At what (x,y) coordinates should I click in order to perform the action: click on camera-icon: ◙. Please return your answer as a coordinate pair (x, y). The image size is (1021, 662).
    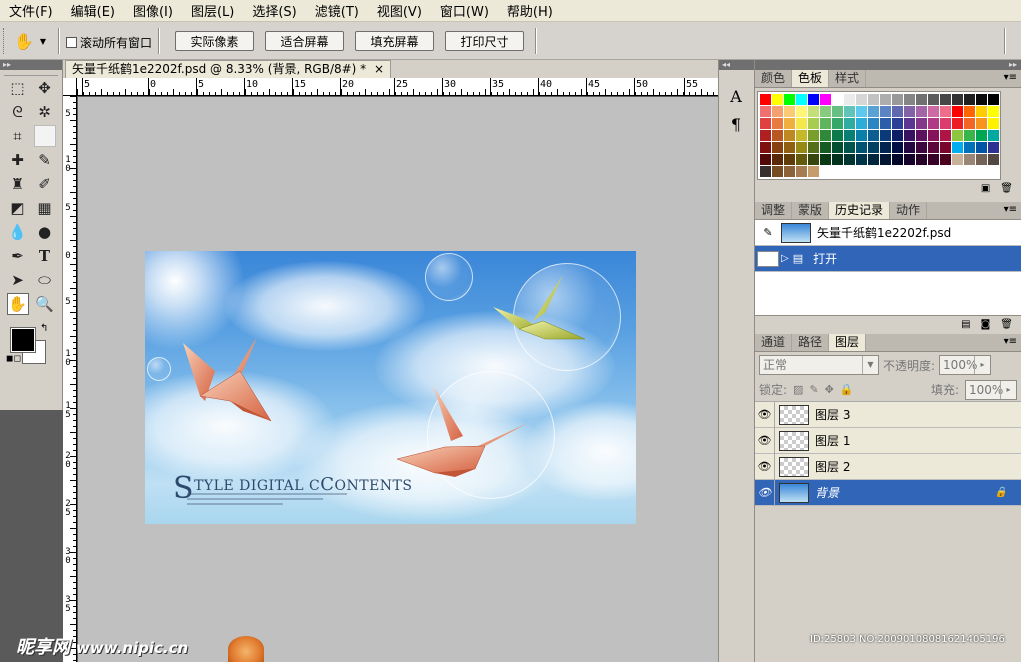
    Looking at the image, I should click on (986, 324).